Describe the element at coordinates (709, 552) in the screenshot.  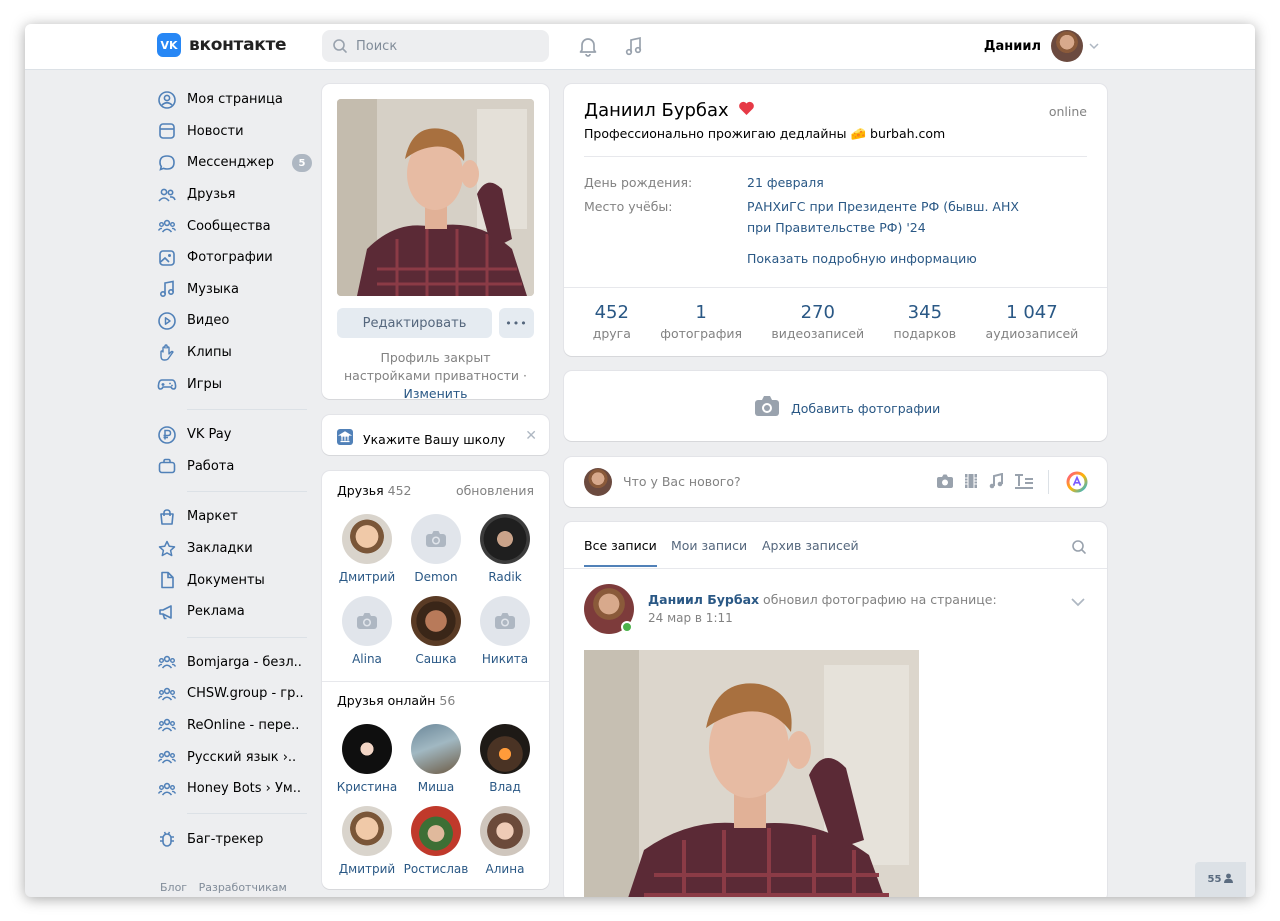
I see `tab-my-posts: Мои записи` at that location.